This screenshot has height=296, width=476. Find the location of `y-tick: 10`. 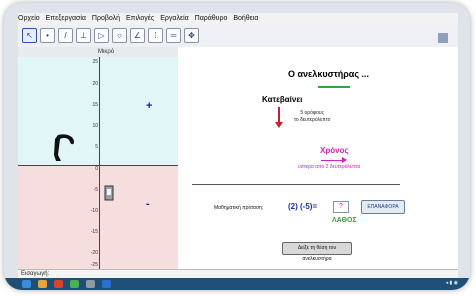

y-tick: 10 is located at coordinates (95, 126).